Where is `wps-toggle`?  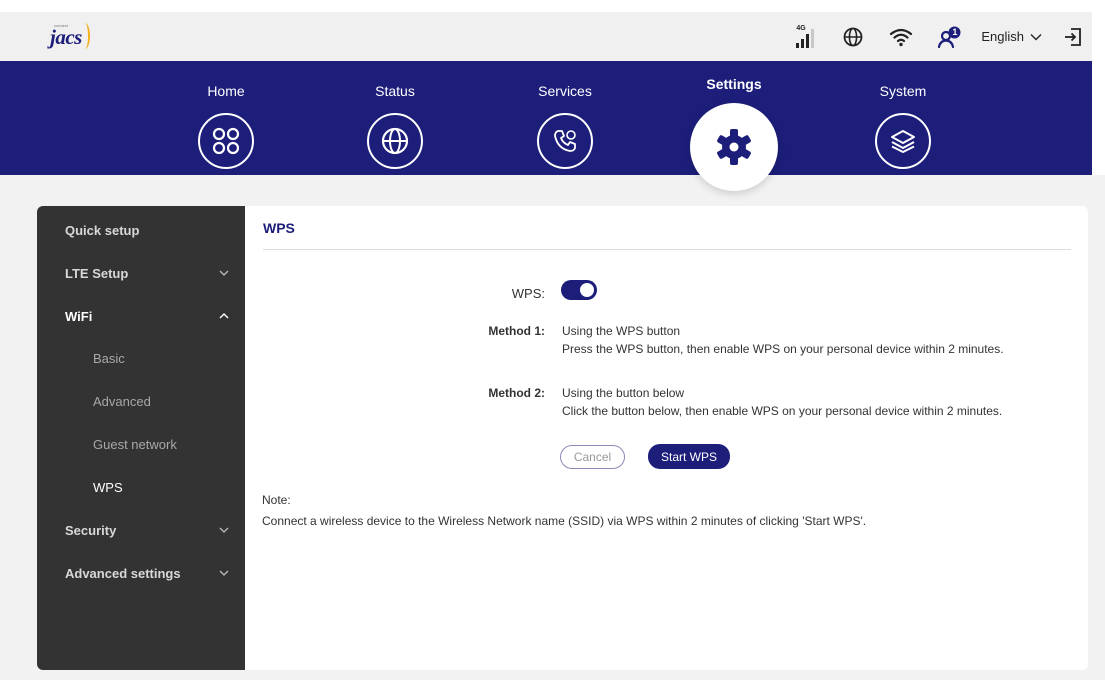 wps-toggle is located at coordinates (579, 290).